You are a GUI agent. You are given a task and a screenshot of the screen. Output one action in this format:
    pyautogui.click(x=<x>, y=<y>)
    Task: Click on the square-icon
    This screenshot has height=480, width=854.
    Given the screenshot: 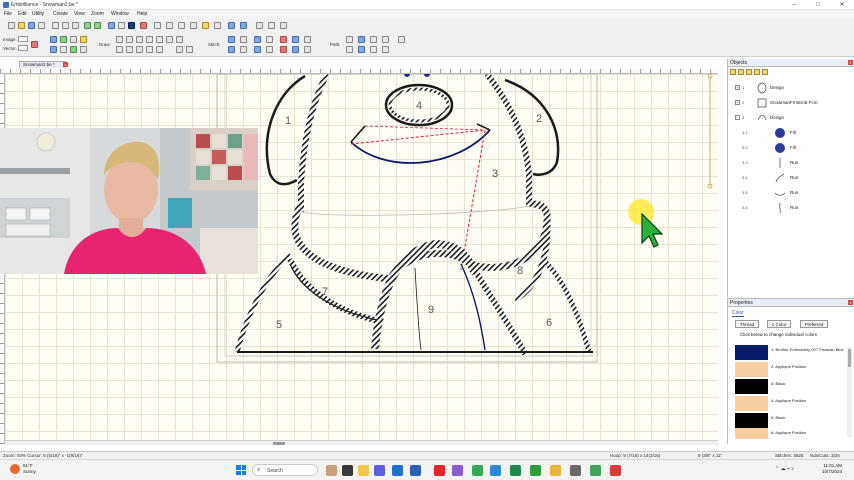 What is the action you would take?
    pyautogui.click(x=179, y=49)
    